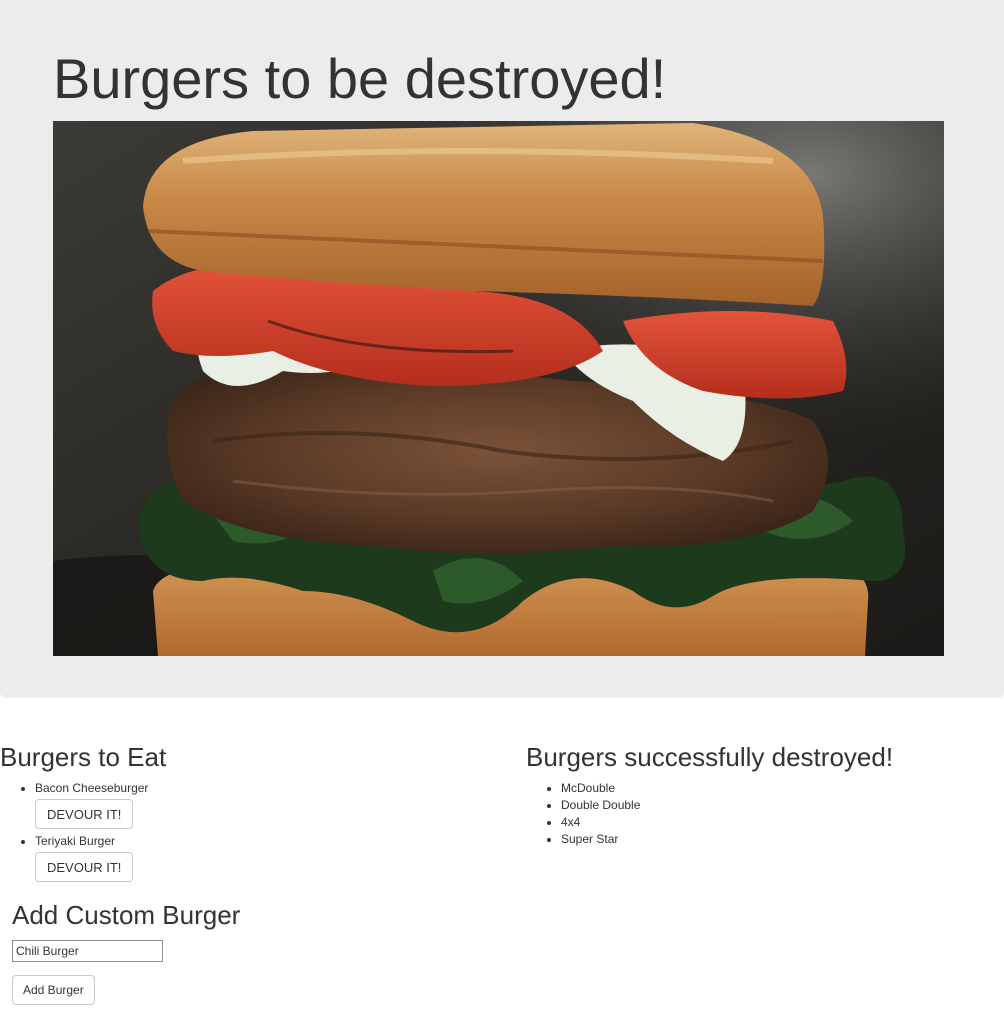 The height and width of the screenshot is (1019, 1004). I want to click on list-item: Double Double, so click(778, 805).